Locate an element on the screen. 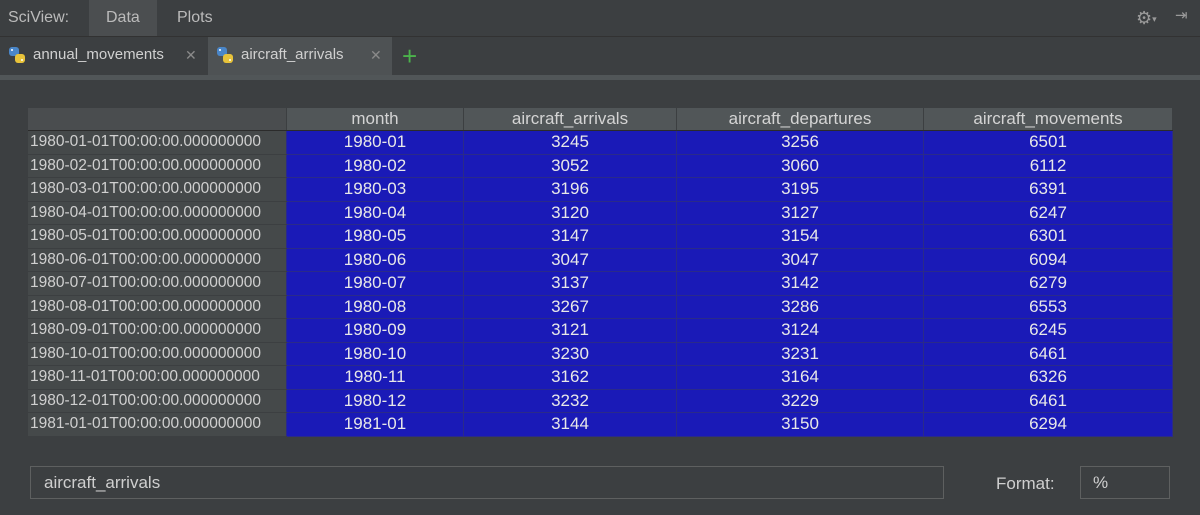 The width and height of the screenshot is (1200, 515). row-index: 1980-08-01T00:00:00.000000000 is located at coordinates (157, 307).